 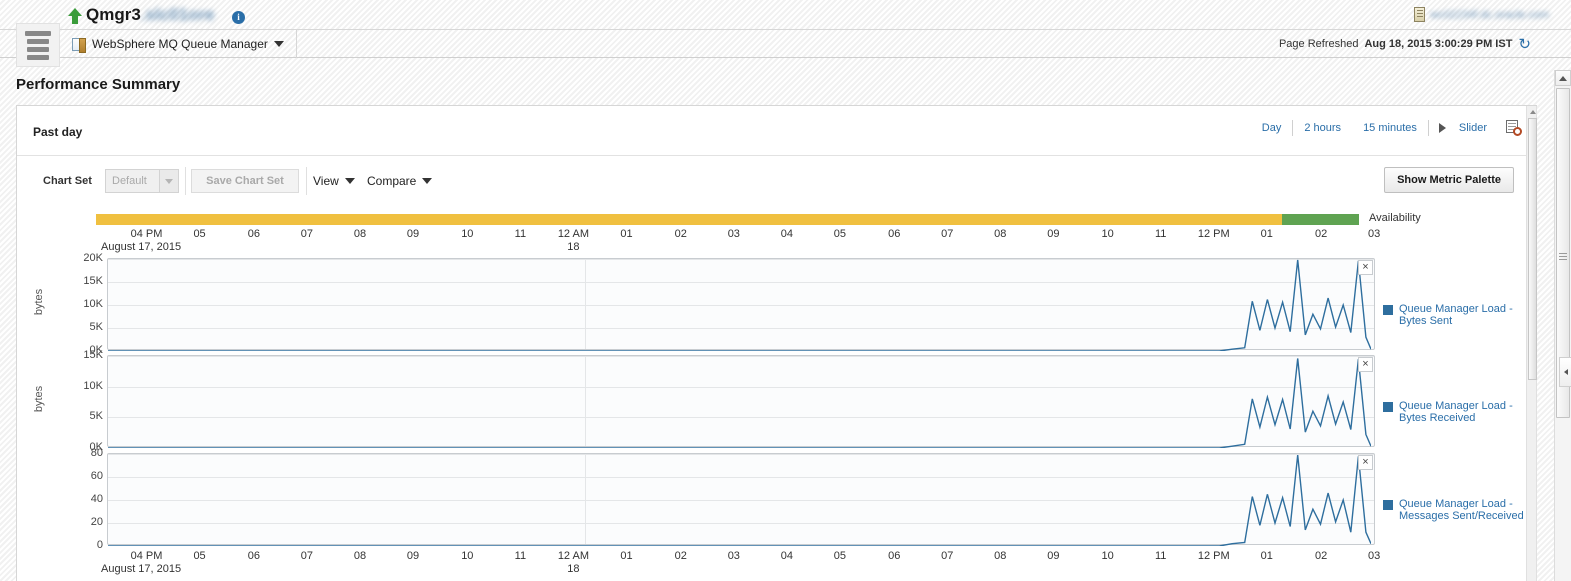 What do you see at coordinates (1532, 111) in the screenshot?
I see `scroll-up-icon` at bounding box center [1532, 111].